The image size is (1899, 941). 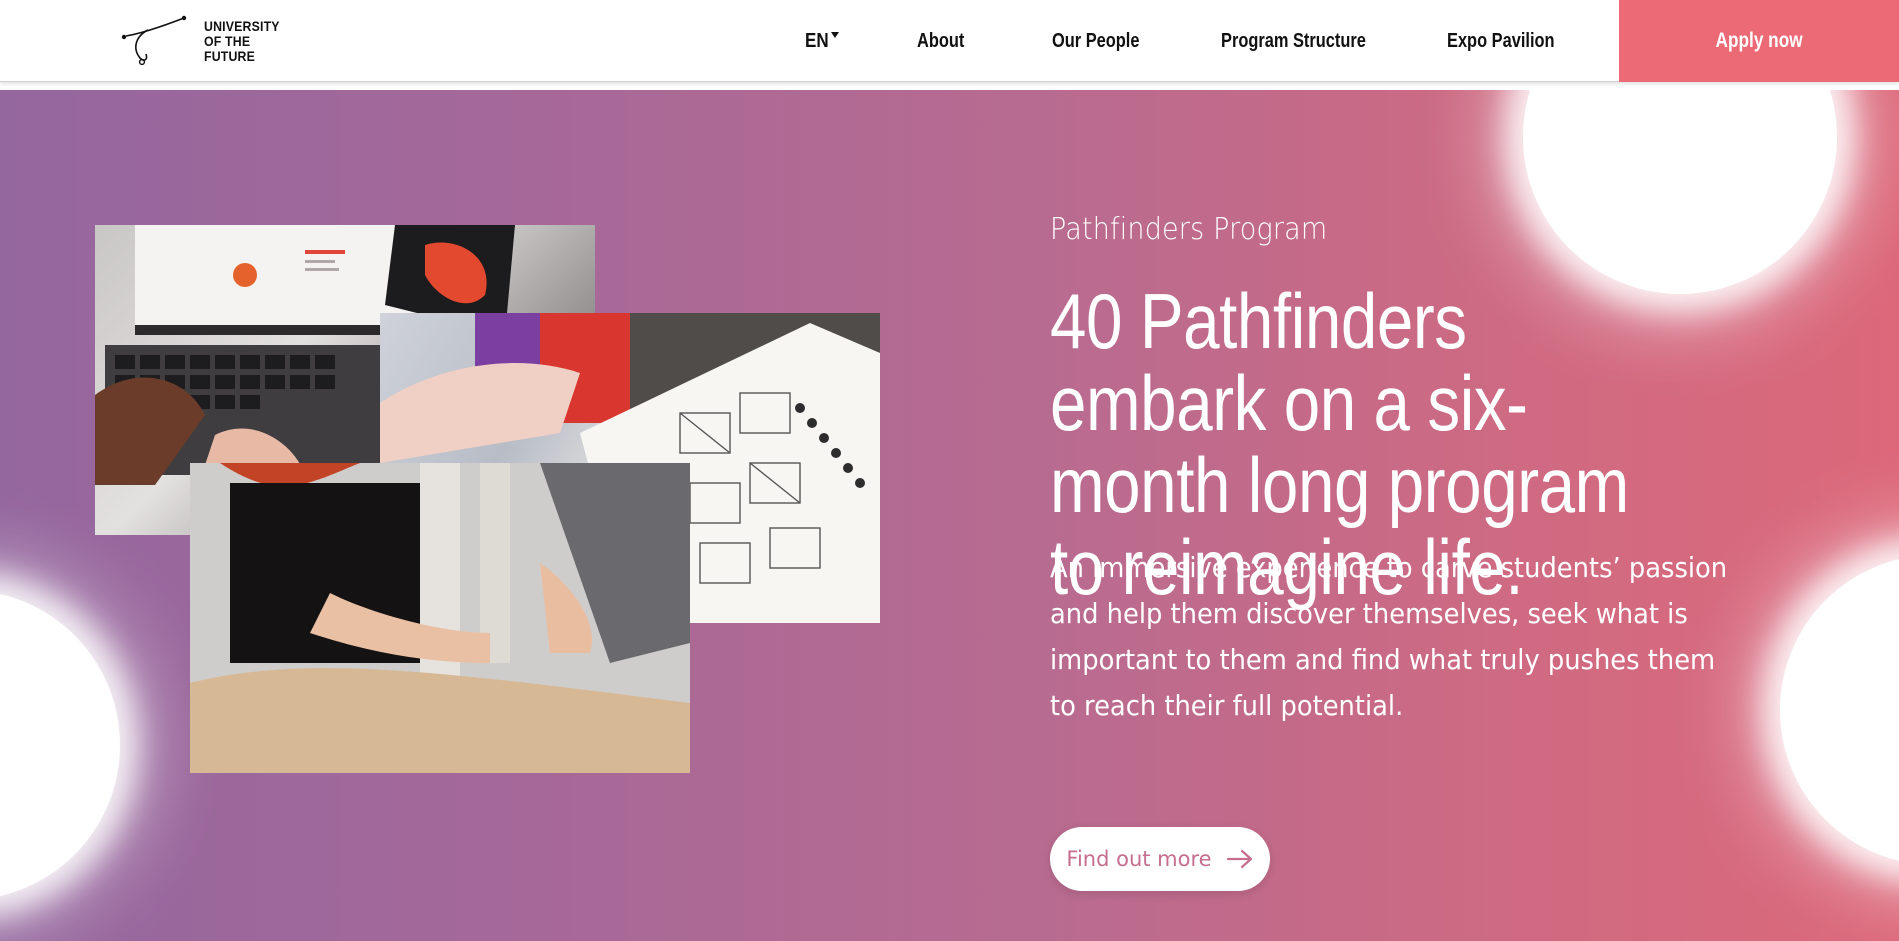 I want to click on nav-program-structure: Program Structure, so click(x=1293, y=41).